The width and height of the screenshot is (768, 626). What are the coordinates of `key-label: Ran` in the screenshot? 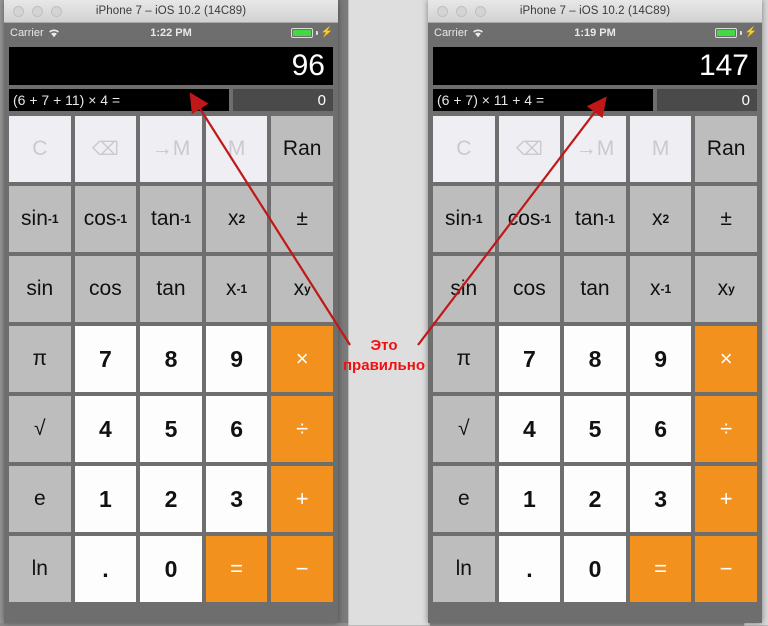 It's located at (302, 148).